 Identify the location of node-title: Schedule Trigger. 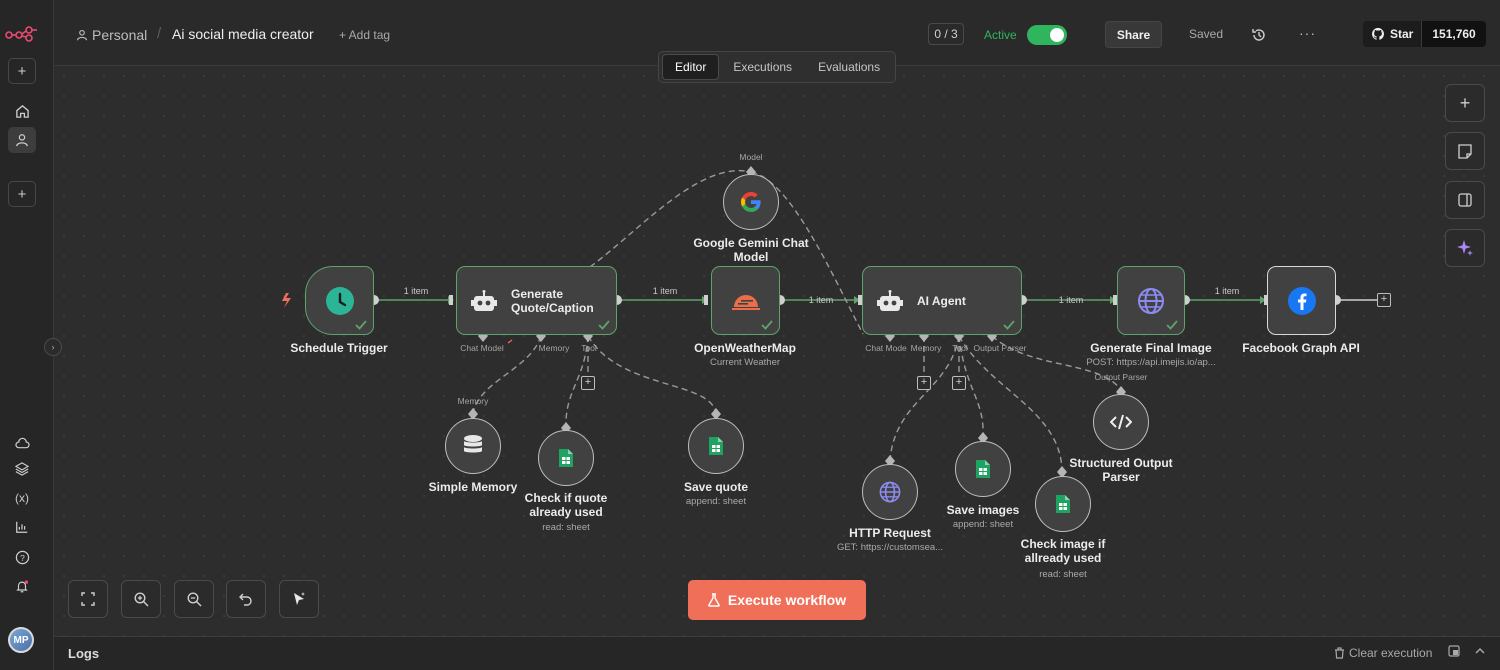
(339, 348).